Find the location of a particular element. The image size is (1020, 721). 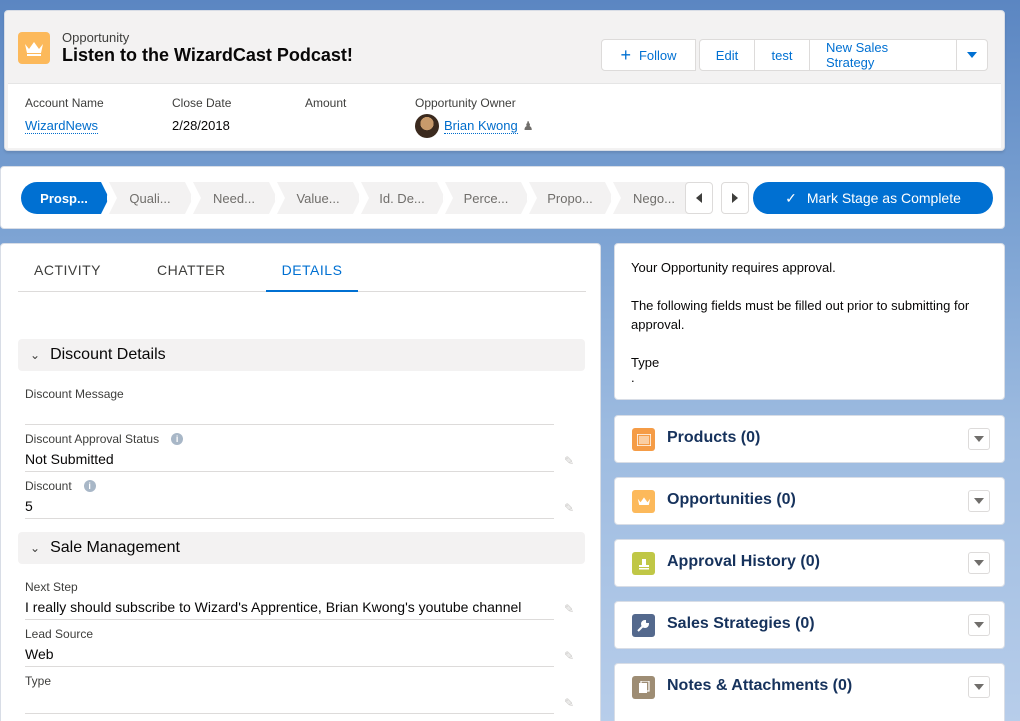

field-label: Lead Source is located at coordinates (59, 634).